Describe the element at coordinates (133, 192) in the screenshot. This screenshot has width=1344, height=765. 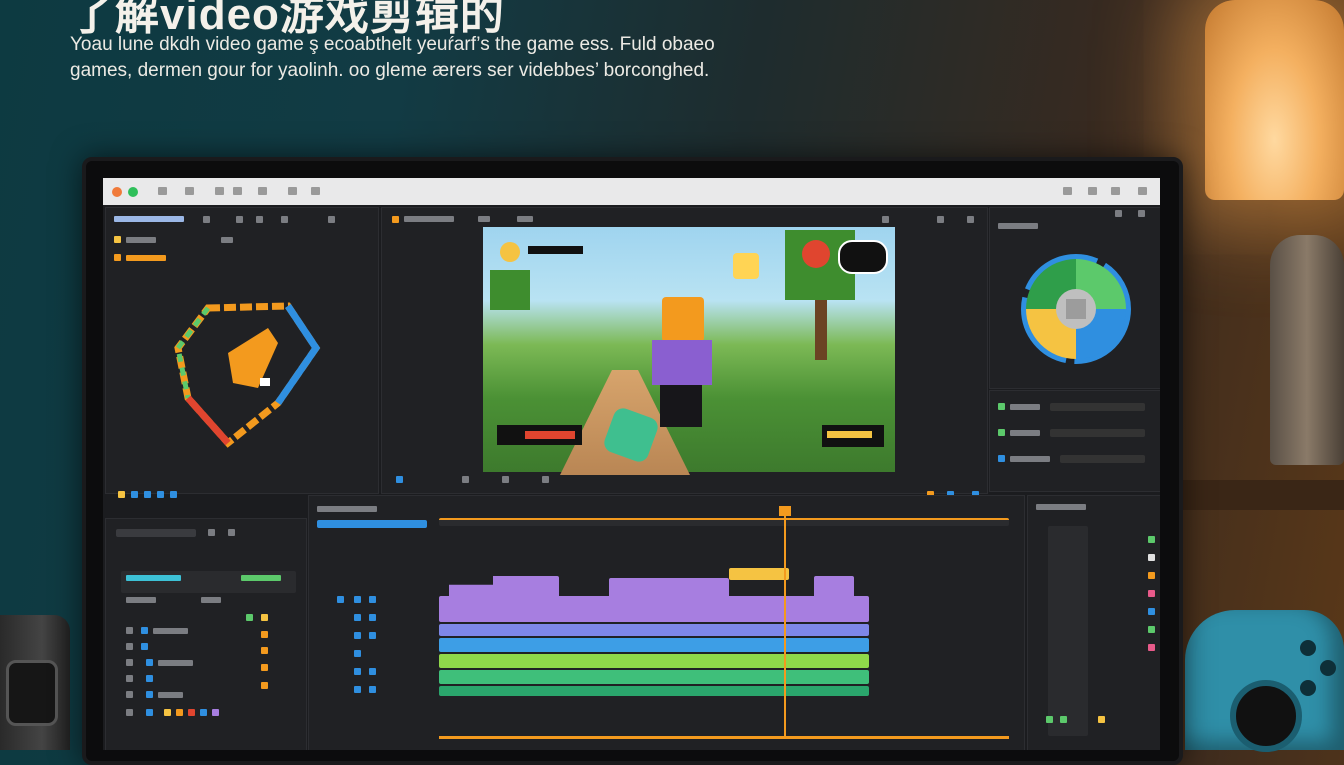
I see `window-maximize-button` at that location.